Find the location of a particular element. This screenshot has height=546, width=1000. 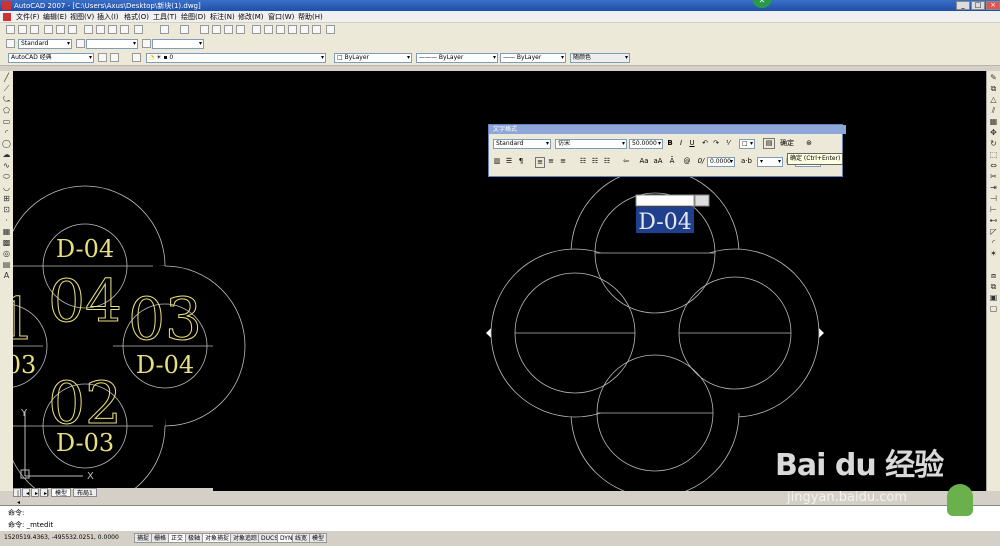

dim-style-icon is located at coordinates (80, 43).